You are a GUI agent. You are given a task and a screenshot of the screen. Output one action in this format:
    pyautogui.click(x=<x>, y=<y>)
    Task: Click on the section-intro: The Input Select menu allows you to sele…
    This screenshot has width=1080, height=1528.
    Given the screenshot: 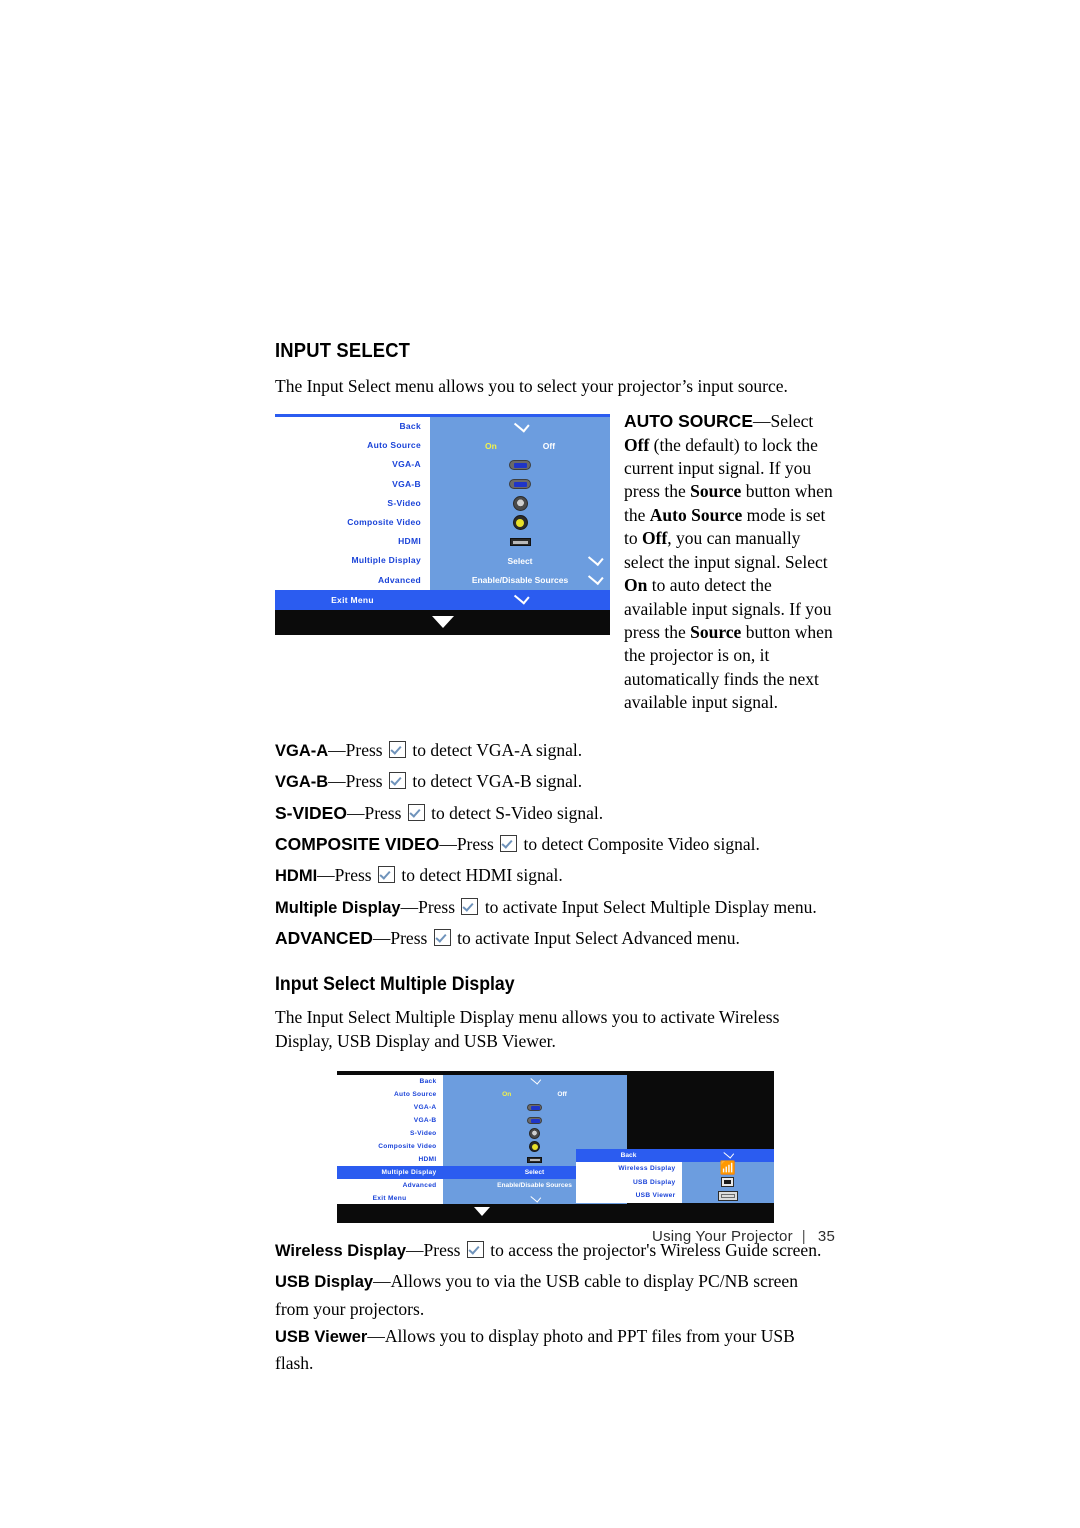 What is the action you would take?
    pyautogui.click(x=531, y=386)
    